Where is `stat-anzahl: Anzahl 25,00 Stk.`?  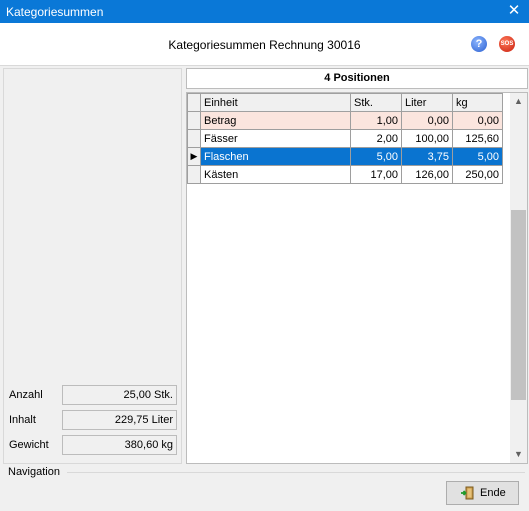 stat-anzahl: Anzahl 25,00 Stk. is located at coordinates (92, 395).